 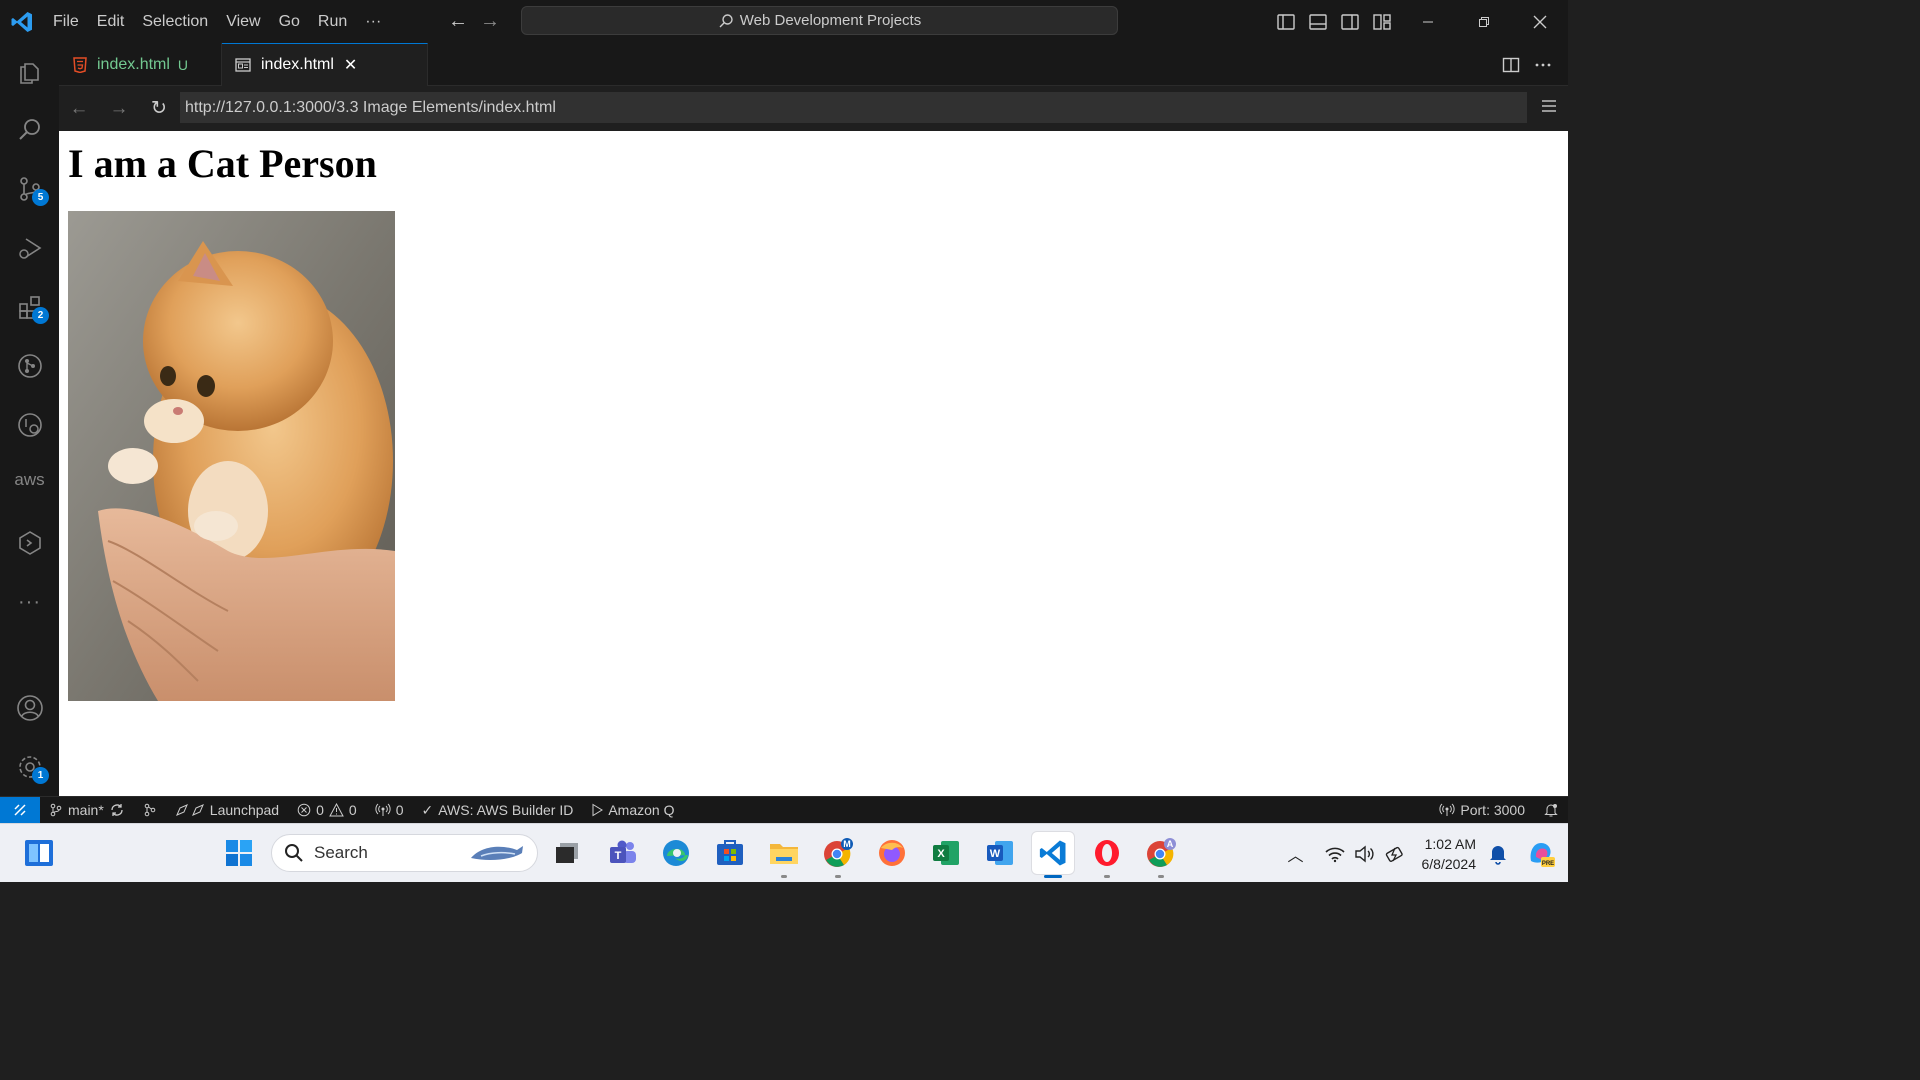 I want to click on window-controls, so click(x=1484, y=21).